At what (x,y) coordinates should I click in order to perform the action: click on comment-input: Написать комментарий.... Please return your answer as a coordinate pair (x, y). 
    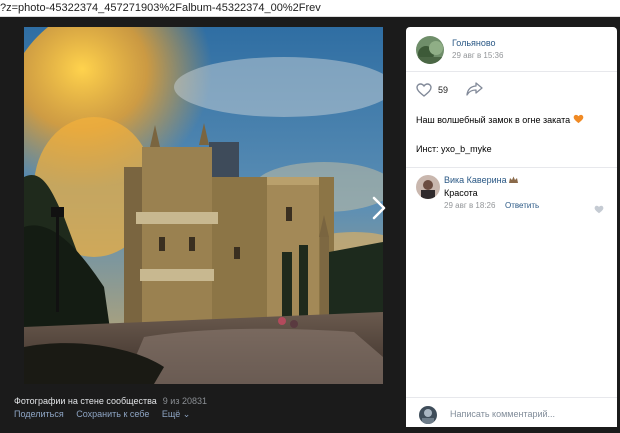
    Looking at the image, I should click on (502, 414).